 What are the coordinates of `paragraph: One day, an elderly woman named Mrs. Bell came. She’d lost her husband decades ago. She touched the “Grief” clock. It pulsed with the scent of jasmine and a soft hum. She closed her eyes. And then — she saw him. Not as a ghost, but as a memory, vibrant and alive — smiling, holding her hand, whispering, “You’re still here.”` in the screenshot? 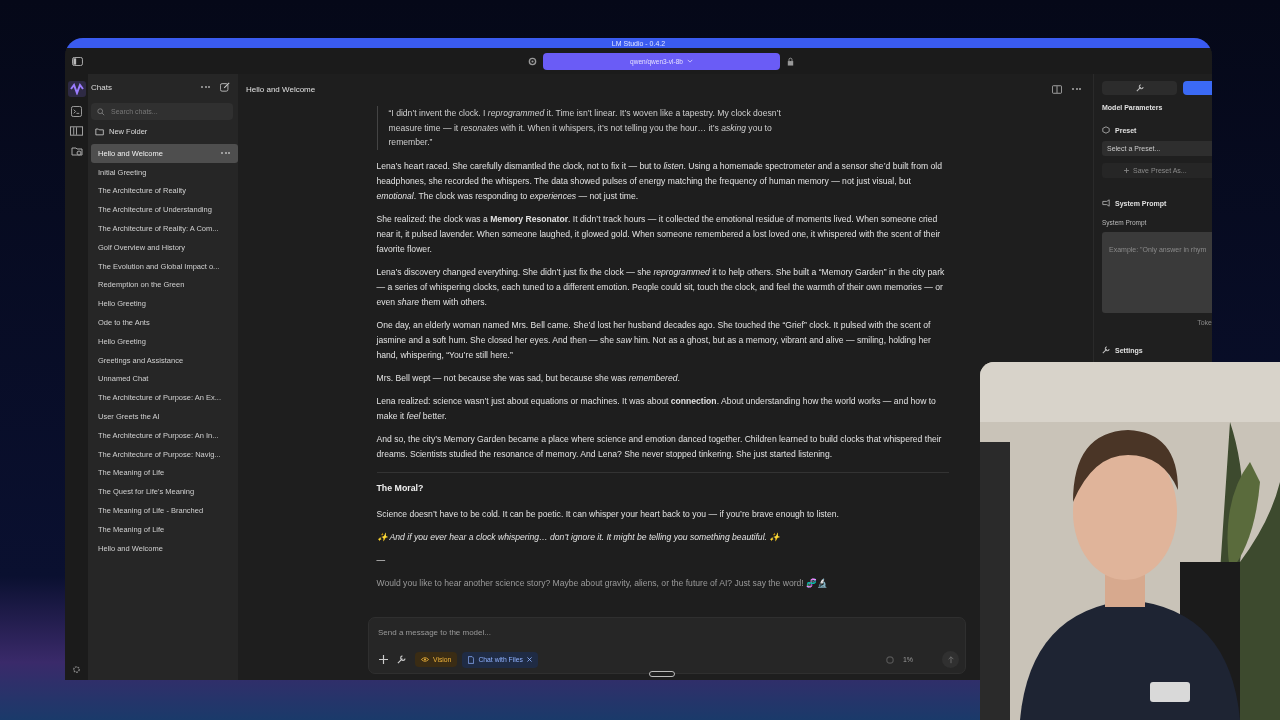 It's located at (654, 340).